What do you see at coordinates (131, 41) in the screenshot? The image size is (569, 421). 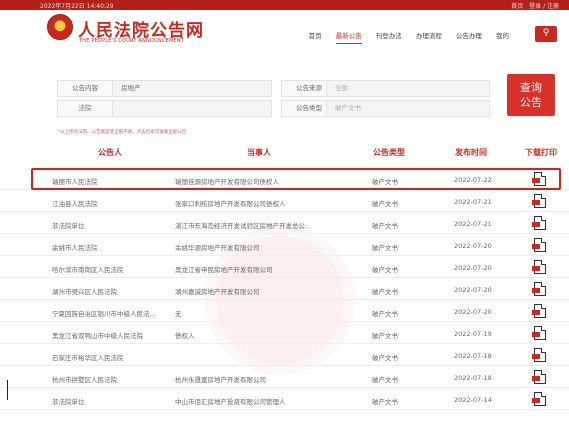 I see `site-subtitle: THE PEOPLE'S COURT ANNOUNCEMENT` at bounding box center [131, 41].